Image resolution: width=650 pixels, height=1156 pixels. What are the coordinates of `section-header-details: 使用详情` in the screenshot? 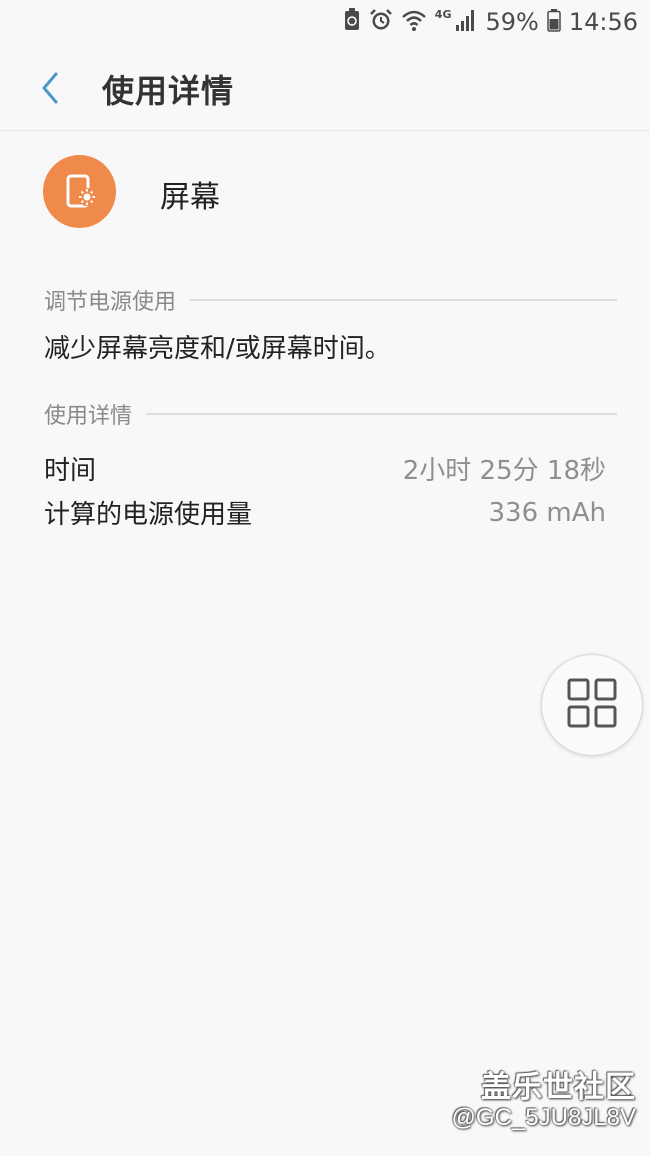 It's located at (330, 414).